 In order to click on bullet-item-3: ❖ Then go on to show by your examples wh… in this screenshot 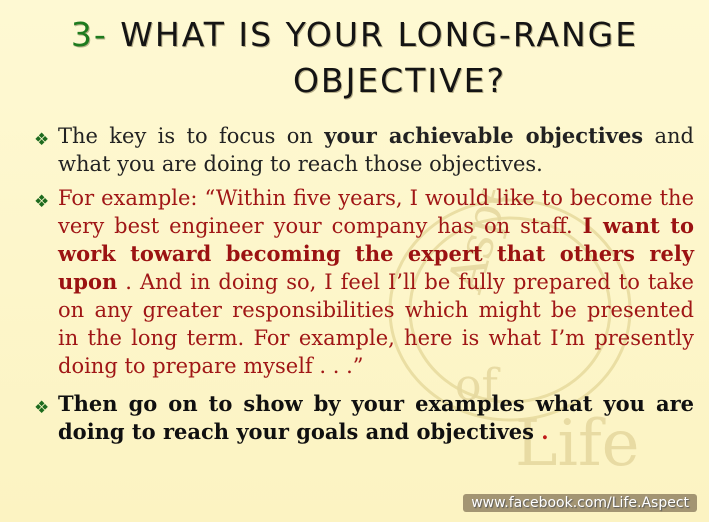, I will do `click(364, 418)`.